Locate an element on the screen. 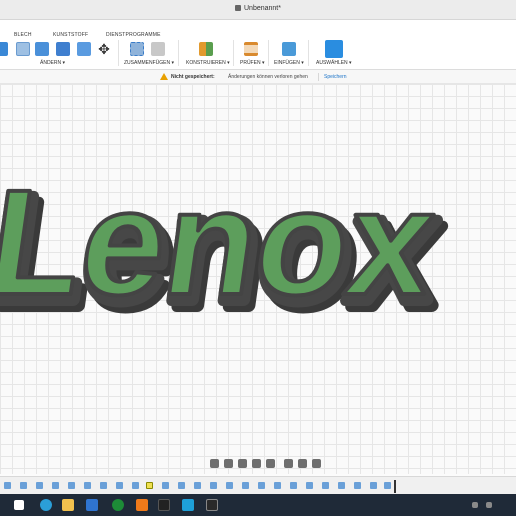 The width and height of the screenshot is (516, 516). split-body-icon is located at coordinates (84, 49).